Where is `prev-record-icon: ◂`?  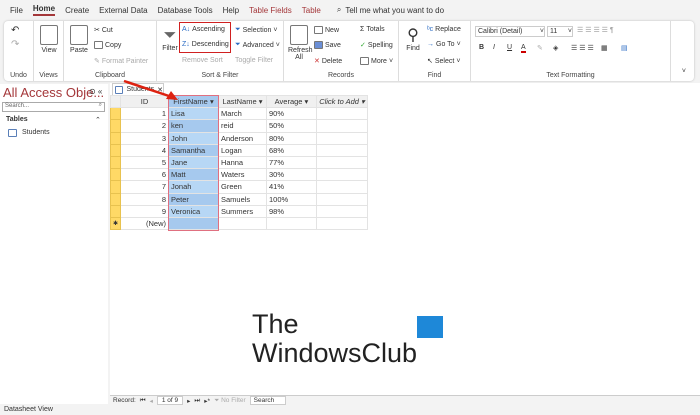 prev-record-icon: ◂ is located at coordinates (151, 401).